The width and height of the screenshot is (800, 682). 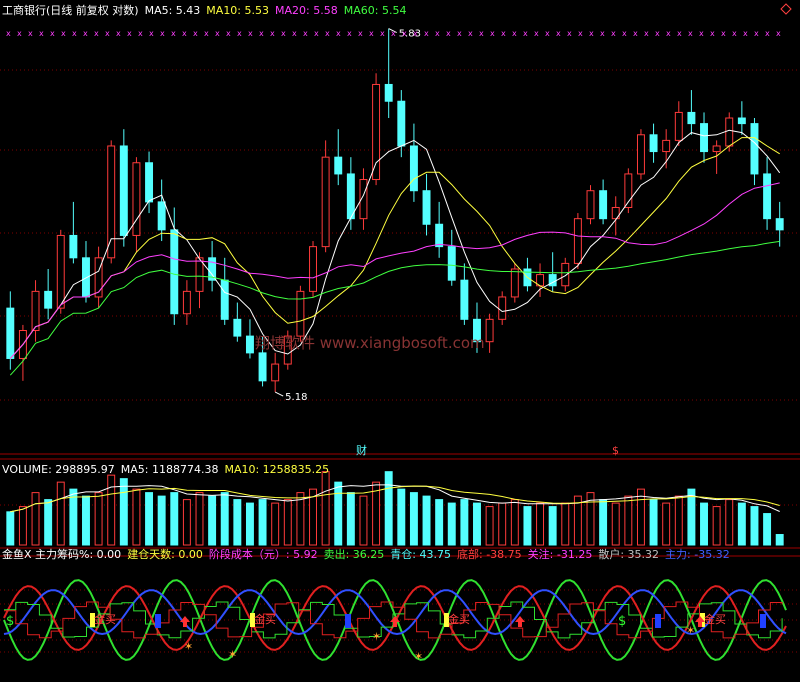 I want to click on event-marker: $, so click(x=615, y=450).